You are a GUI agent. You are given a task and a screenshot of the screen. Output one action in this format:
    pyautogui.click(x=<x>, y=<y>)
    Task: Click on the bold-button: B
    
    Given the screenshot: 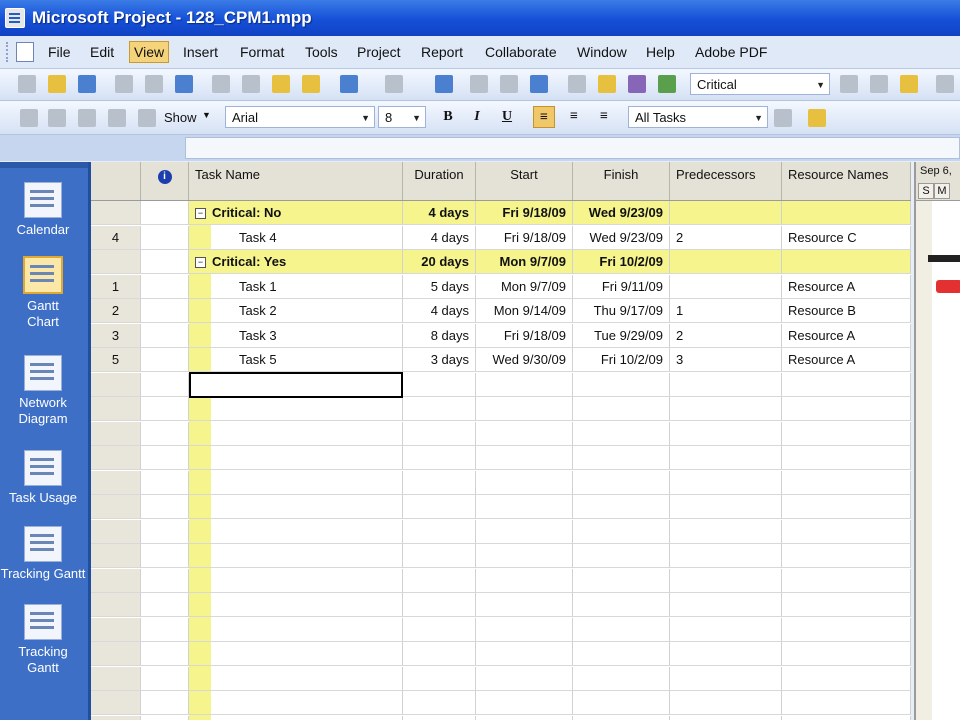 What is the action you would take?
    pyautogui.click(x=448, y=117)
    